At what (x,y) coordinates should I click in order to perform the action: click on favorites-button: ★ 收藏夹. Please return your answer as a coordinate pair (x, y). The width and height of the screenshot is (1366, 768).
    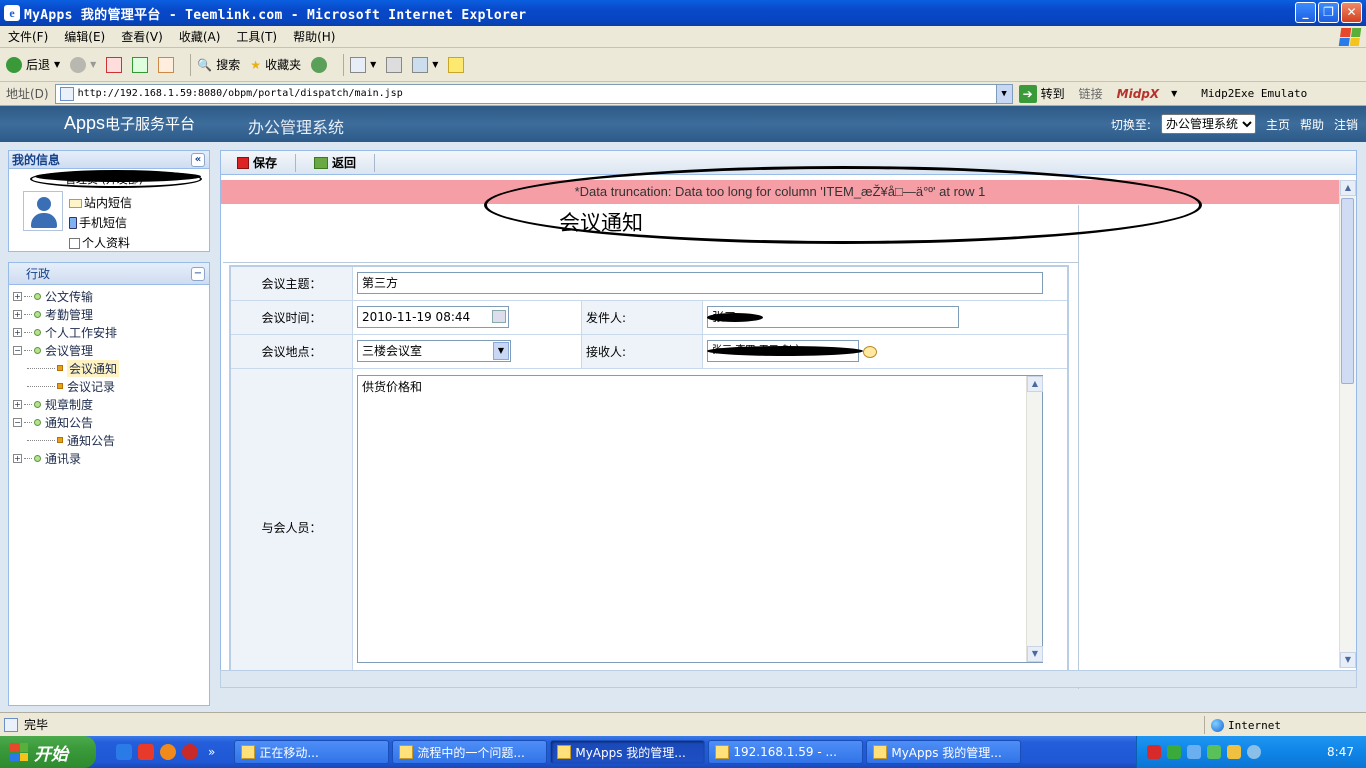
    Looking at the image, I should click on (275, 64).